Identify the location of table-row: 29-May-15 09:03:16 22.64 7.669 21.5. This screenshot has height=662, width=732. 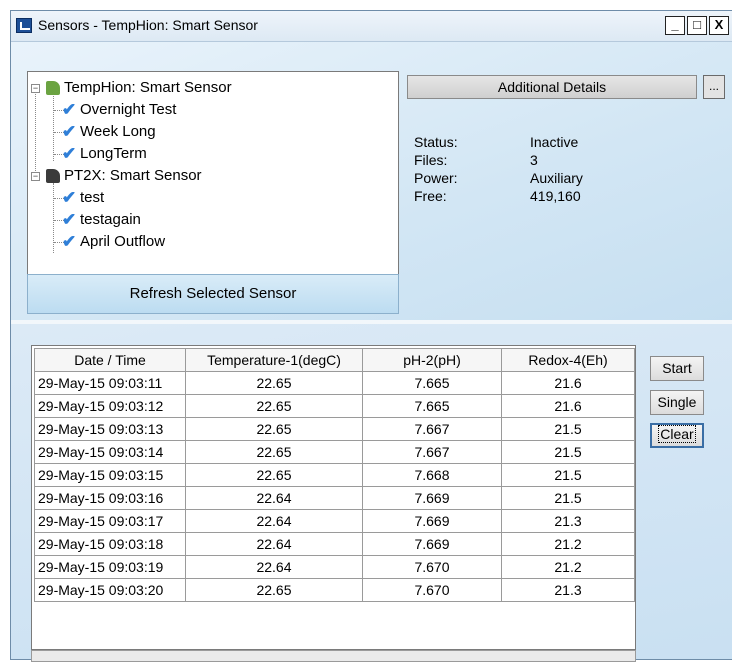
(334, 498).